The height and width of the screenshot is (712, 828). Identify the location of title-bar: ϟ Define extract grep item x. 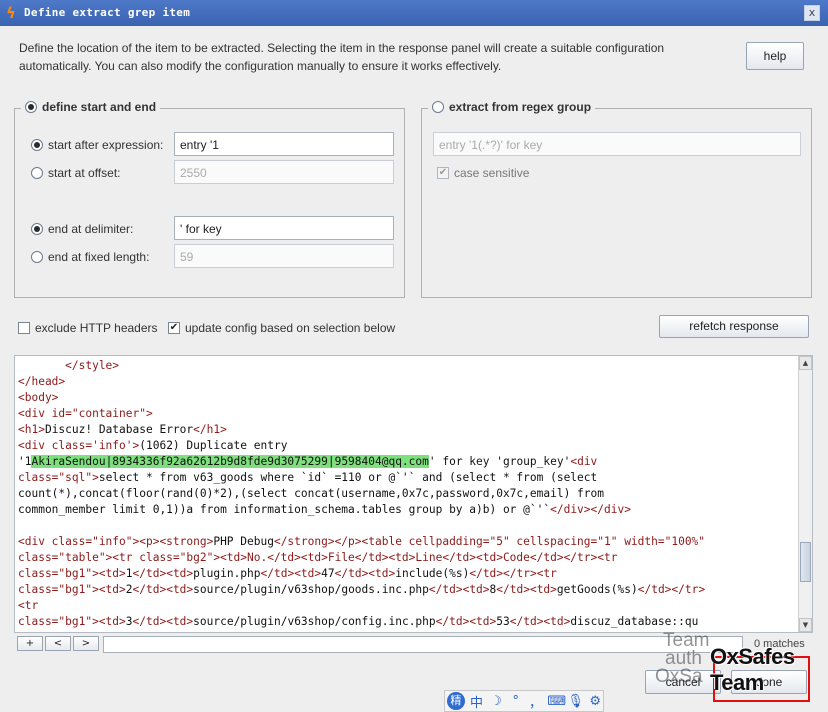
(414, 13).